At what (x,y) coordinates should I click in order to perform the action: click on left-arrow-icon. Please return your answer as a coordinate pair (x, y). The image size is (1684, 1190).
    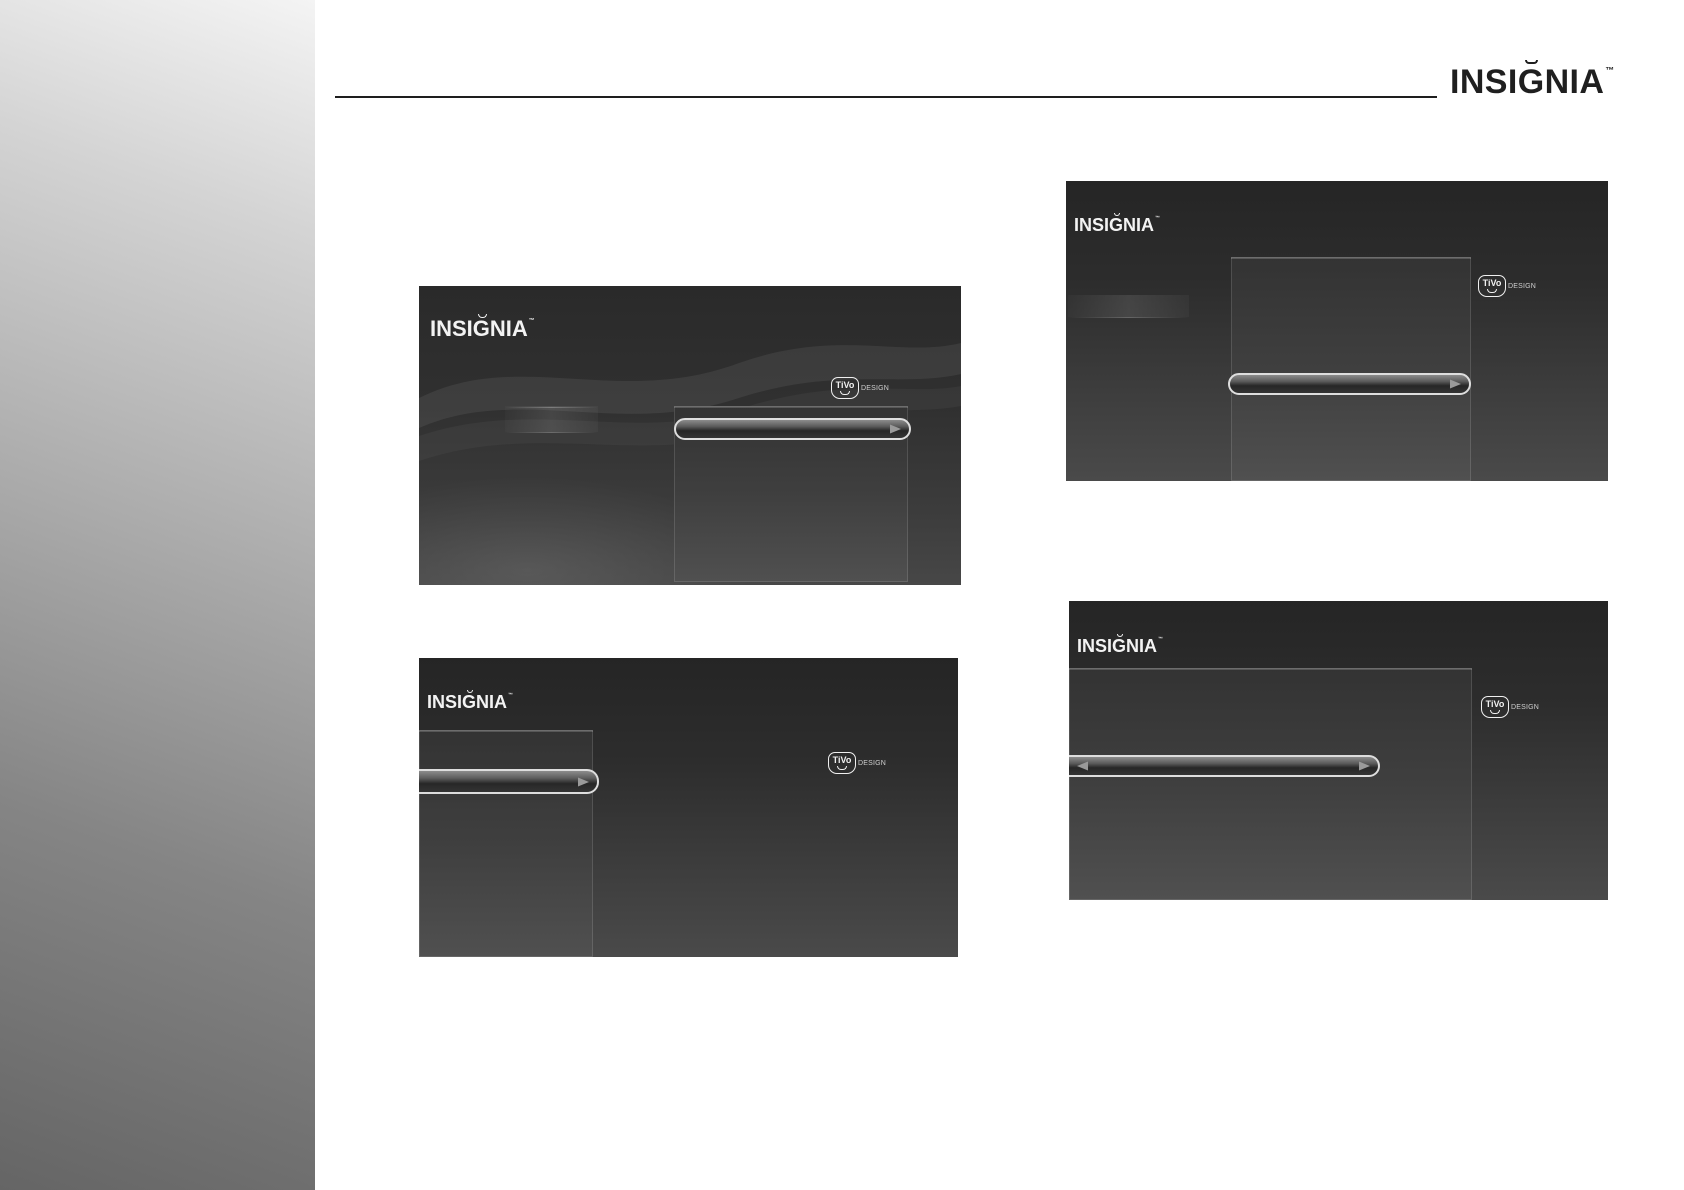
    Looking at the image, I should click on (1082, 766).